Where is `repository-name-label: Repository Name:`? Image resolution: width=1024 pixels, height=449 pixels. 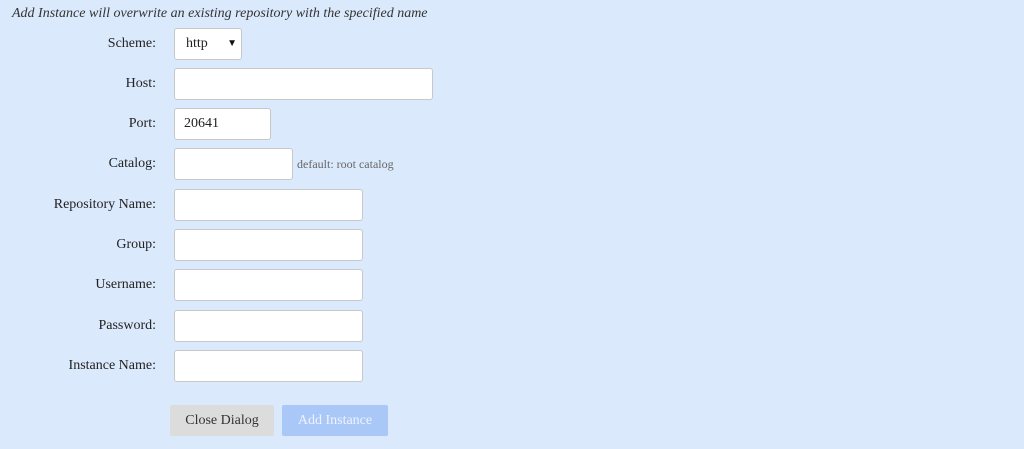
repository-name-label: Repository Name: is located at coordinates (104, 204).